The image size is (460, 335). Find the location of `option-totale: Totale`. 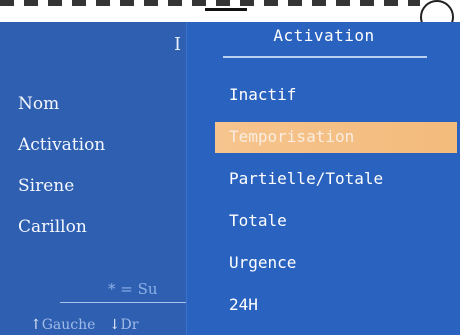

option-totale: Totale is located at coordinates (323, 231).